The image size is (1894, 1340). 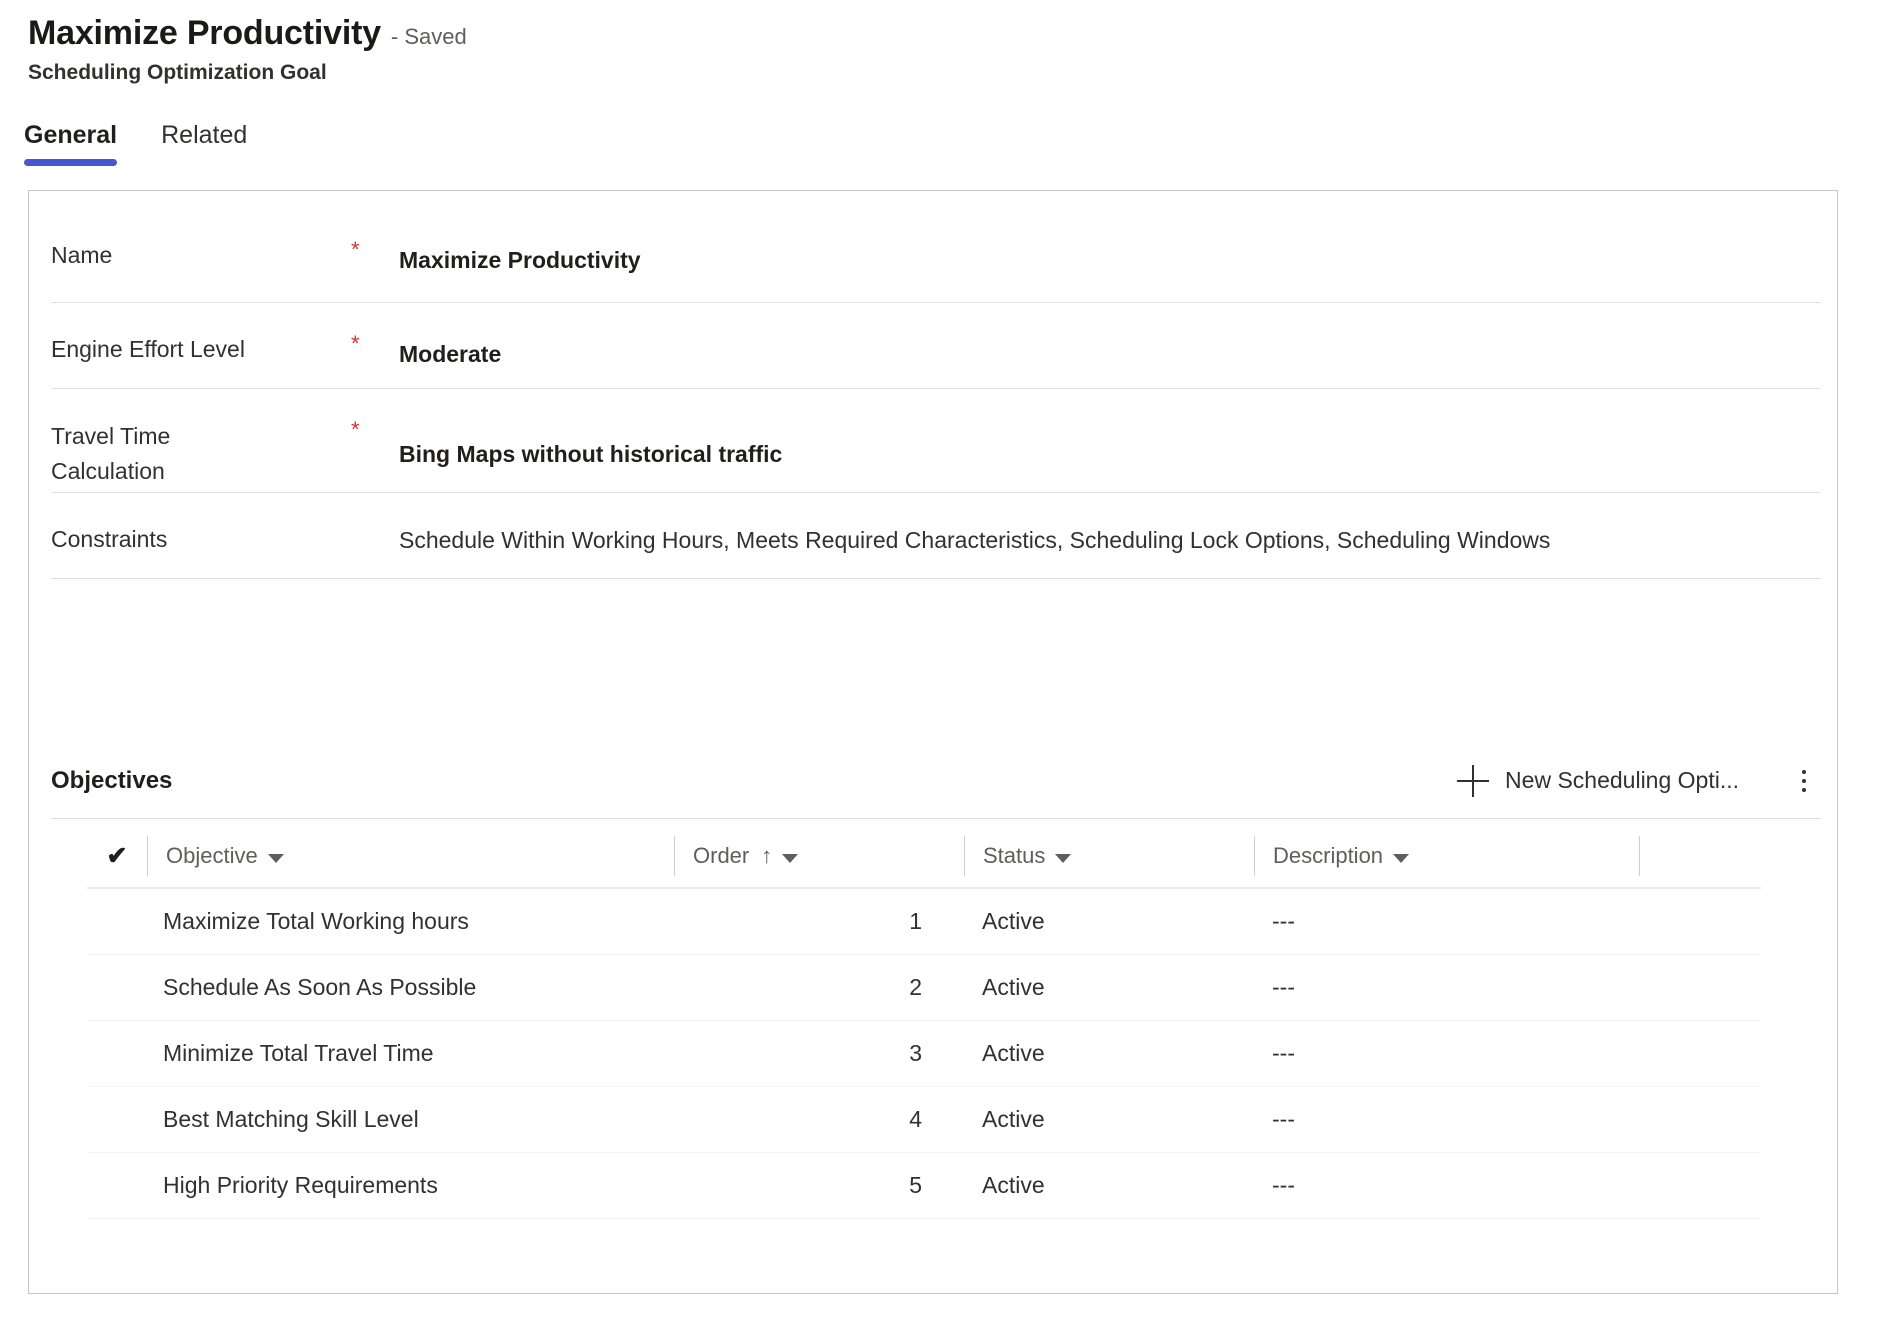 What do you see at coordinates (71, 135) in the screenshot?
I see `tab-general-label: General` at bounding box center [71, 135].